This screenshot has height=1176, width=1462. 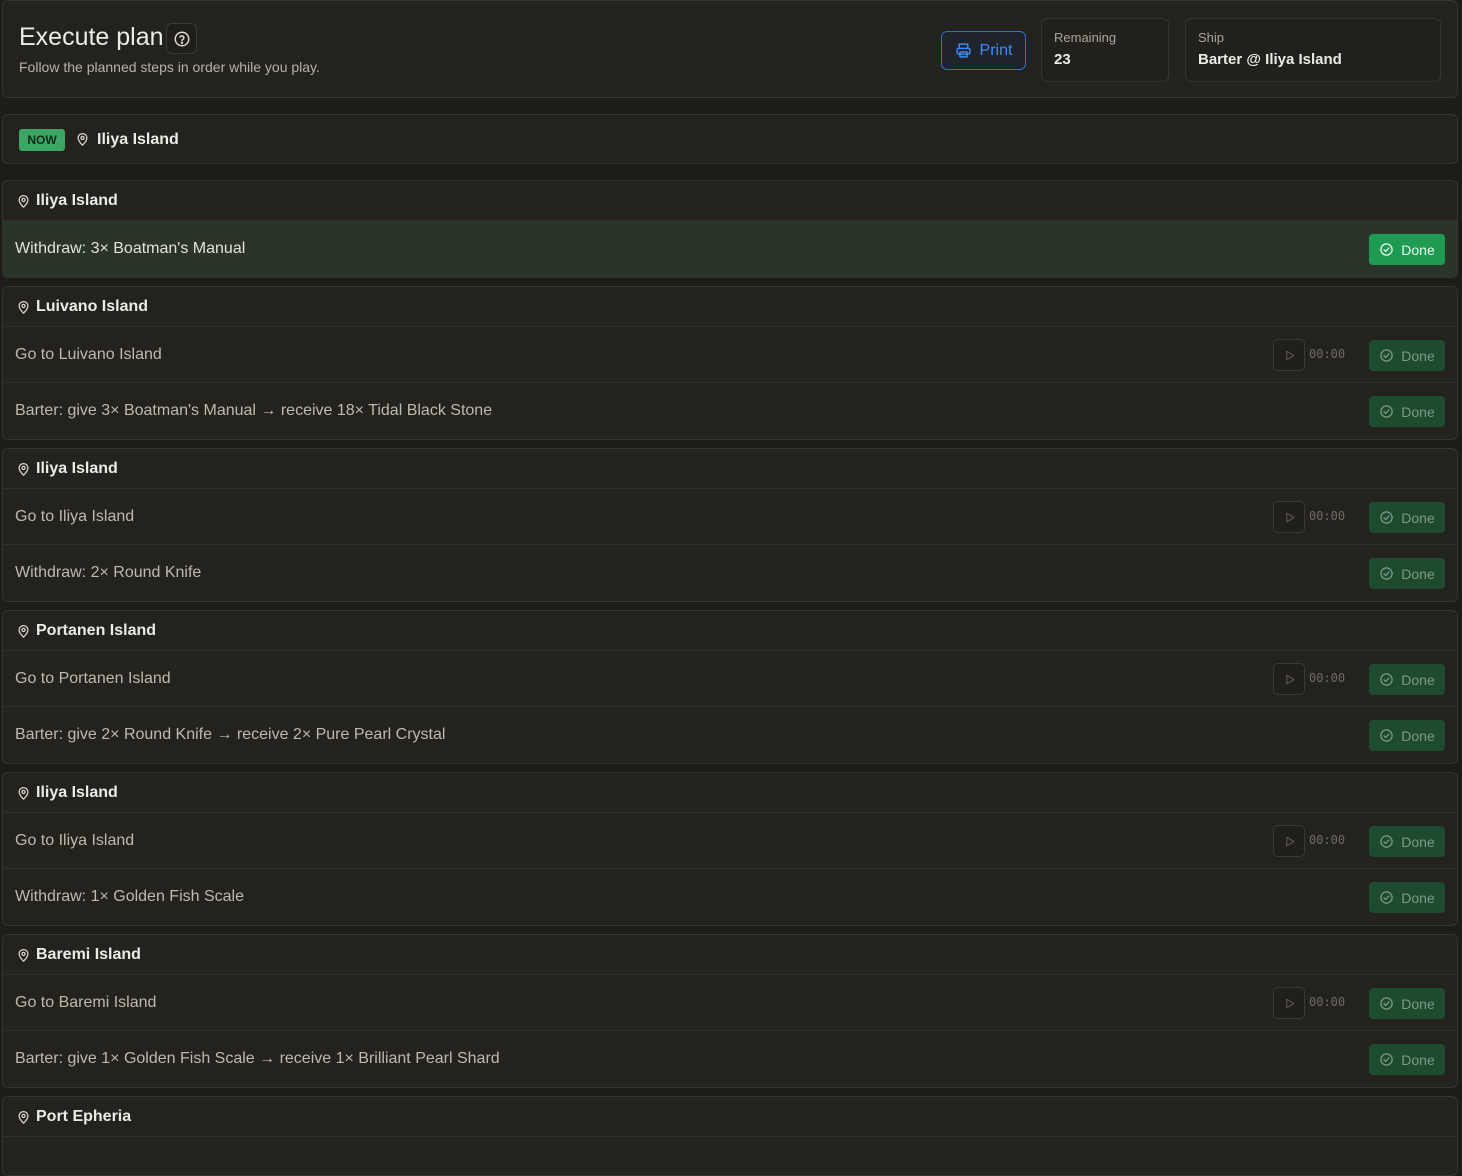 What do you see at coordinates (92, 306) in the screenshot?
I see `group-location: Luivano Island` at bounding box center [92, 306].